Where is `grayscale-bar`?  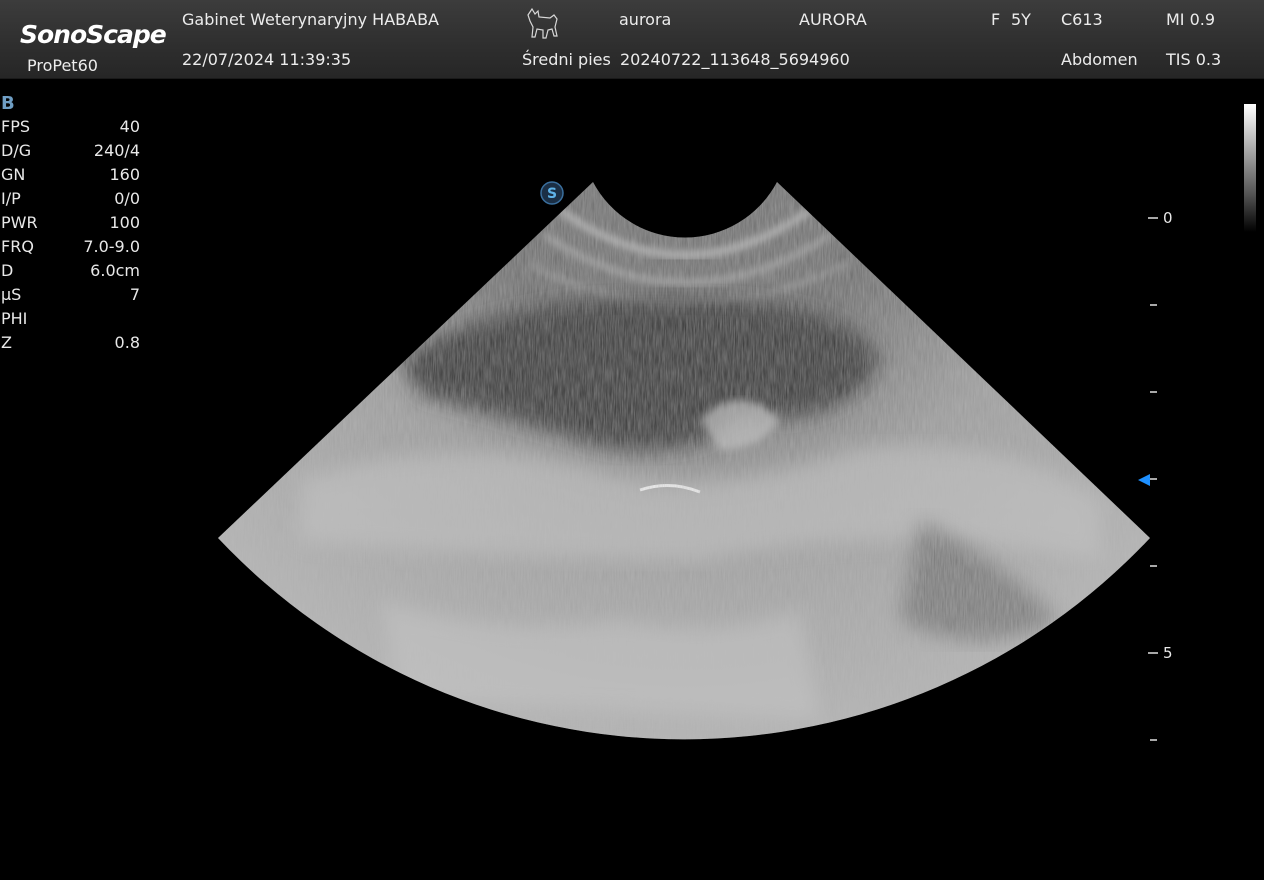
grayscale-bar is located at coordinates (1250, 168).